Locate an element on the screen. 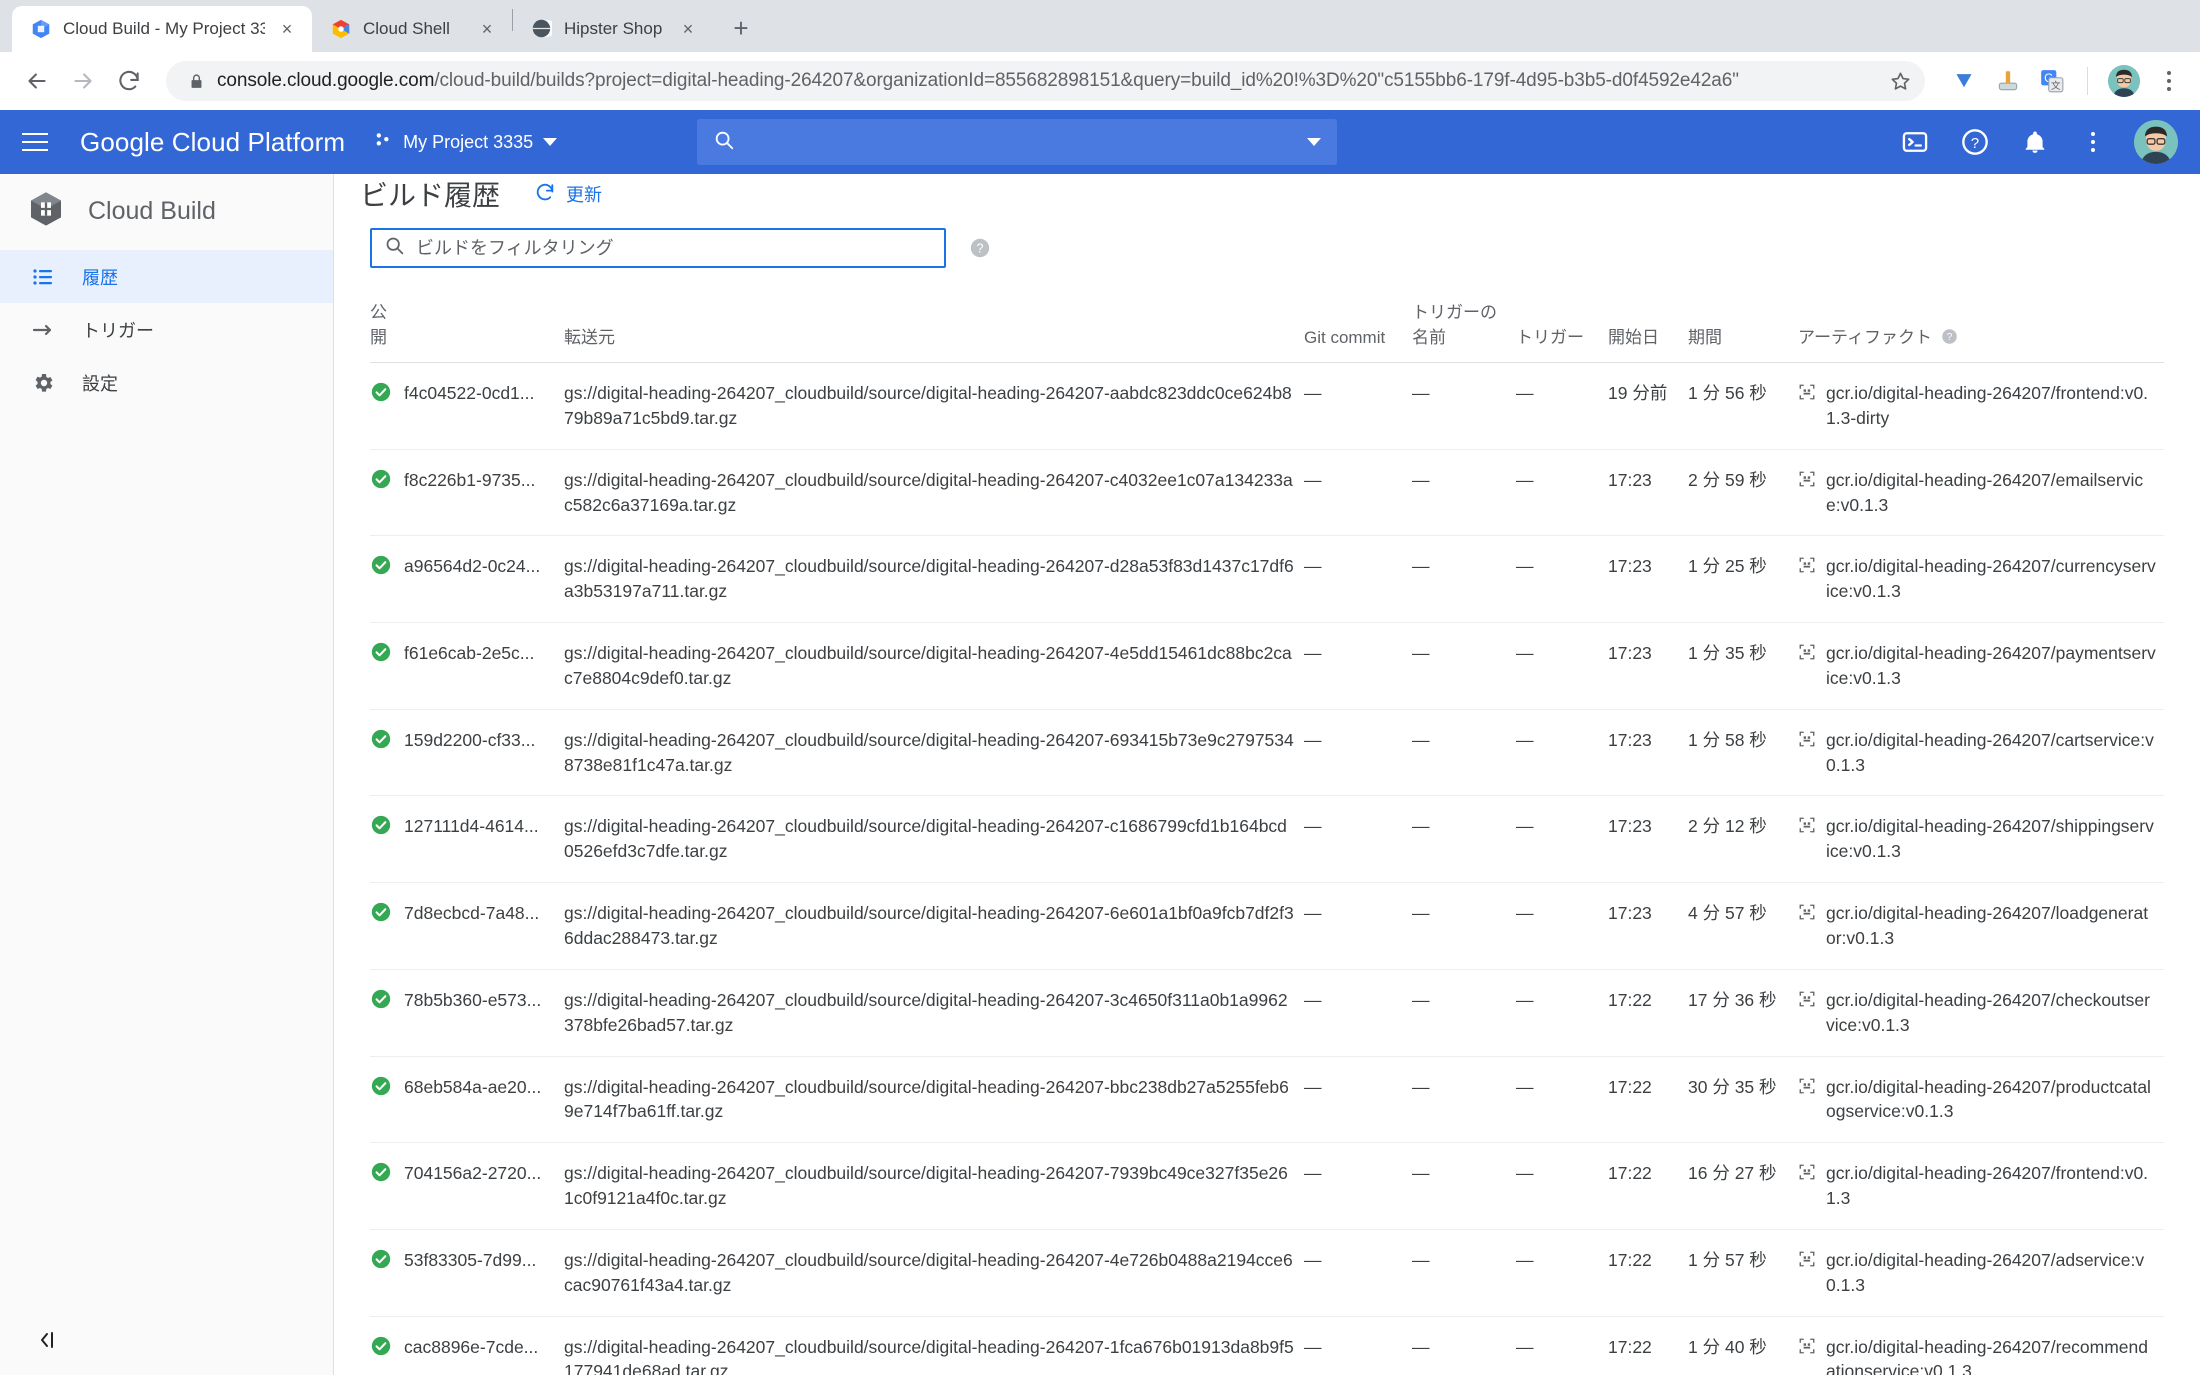  column-header-trigger-name: トリガーの名前 is located at coordinates (1464, 324).